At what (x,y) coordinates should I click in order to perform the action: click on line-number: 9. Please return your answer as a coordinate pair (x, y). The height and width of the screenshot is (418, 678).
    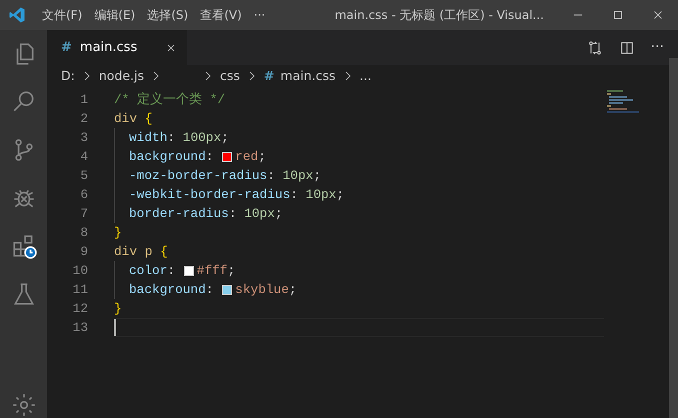
    Looking at the image, I should click on (83, 252).